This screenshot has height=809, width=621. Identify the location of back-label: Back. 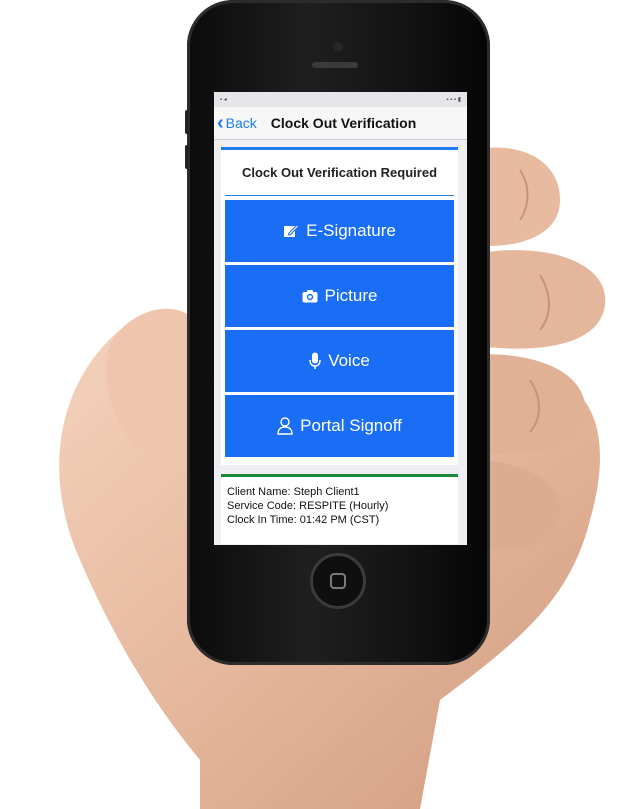
(241, 123).